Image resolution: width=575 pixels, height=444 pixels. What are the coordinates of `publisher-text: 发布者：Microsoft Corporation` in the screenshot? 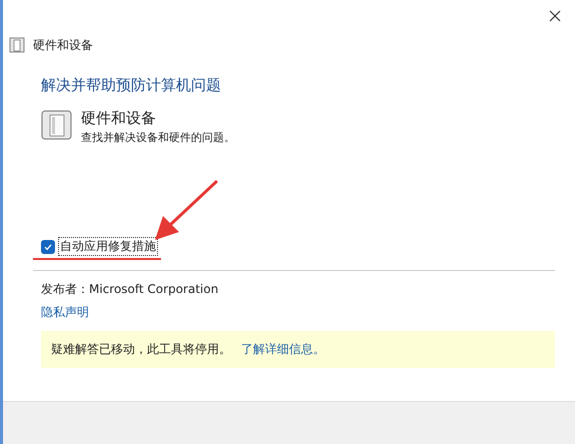 It's located at (130, 289).